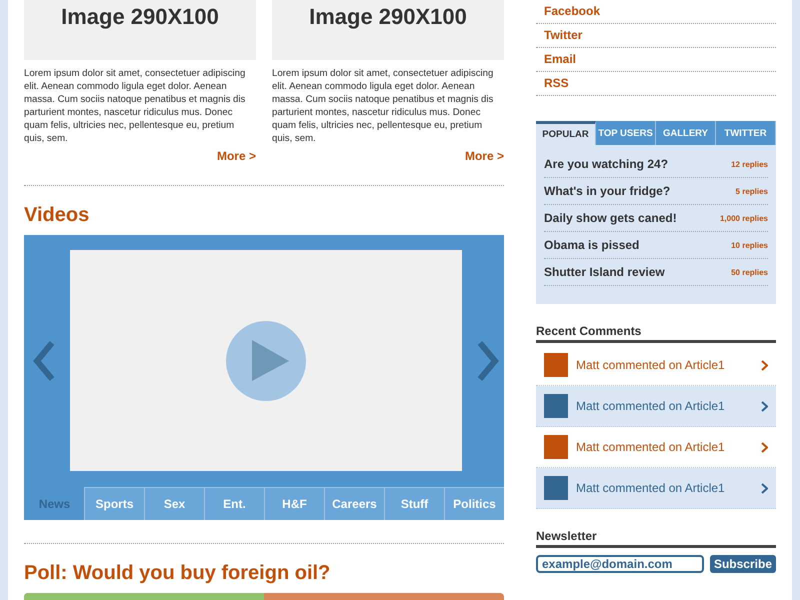  I want to click on poll-title: Poll: Would you buy foreign oil?, so click(178, 573).